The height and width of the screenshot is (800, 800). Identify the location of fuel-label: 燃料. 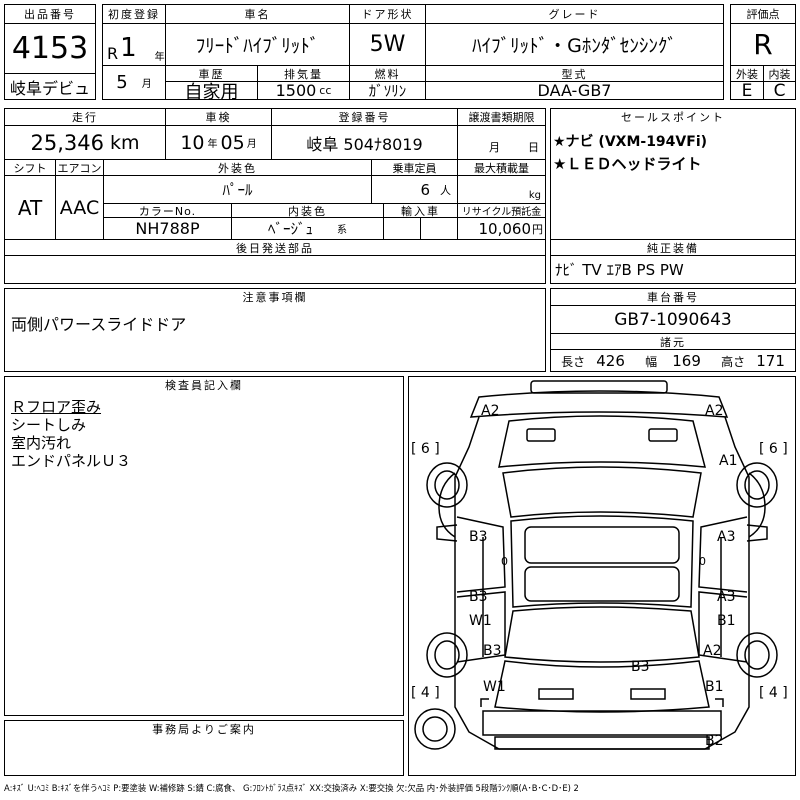
(387, 73).